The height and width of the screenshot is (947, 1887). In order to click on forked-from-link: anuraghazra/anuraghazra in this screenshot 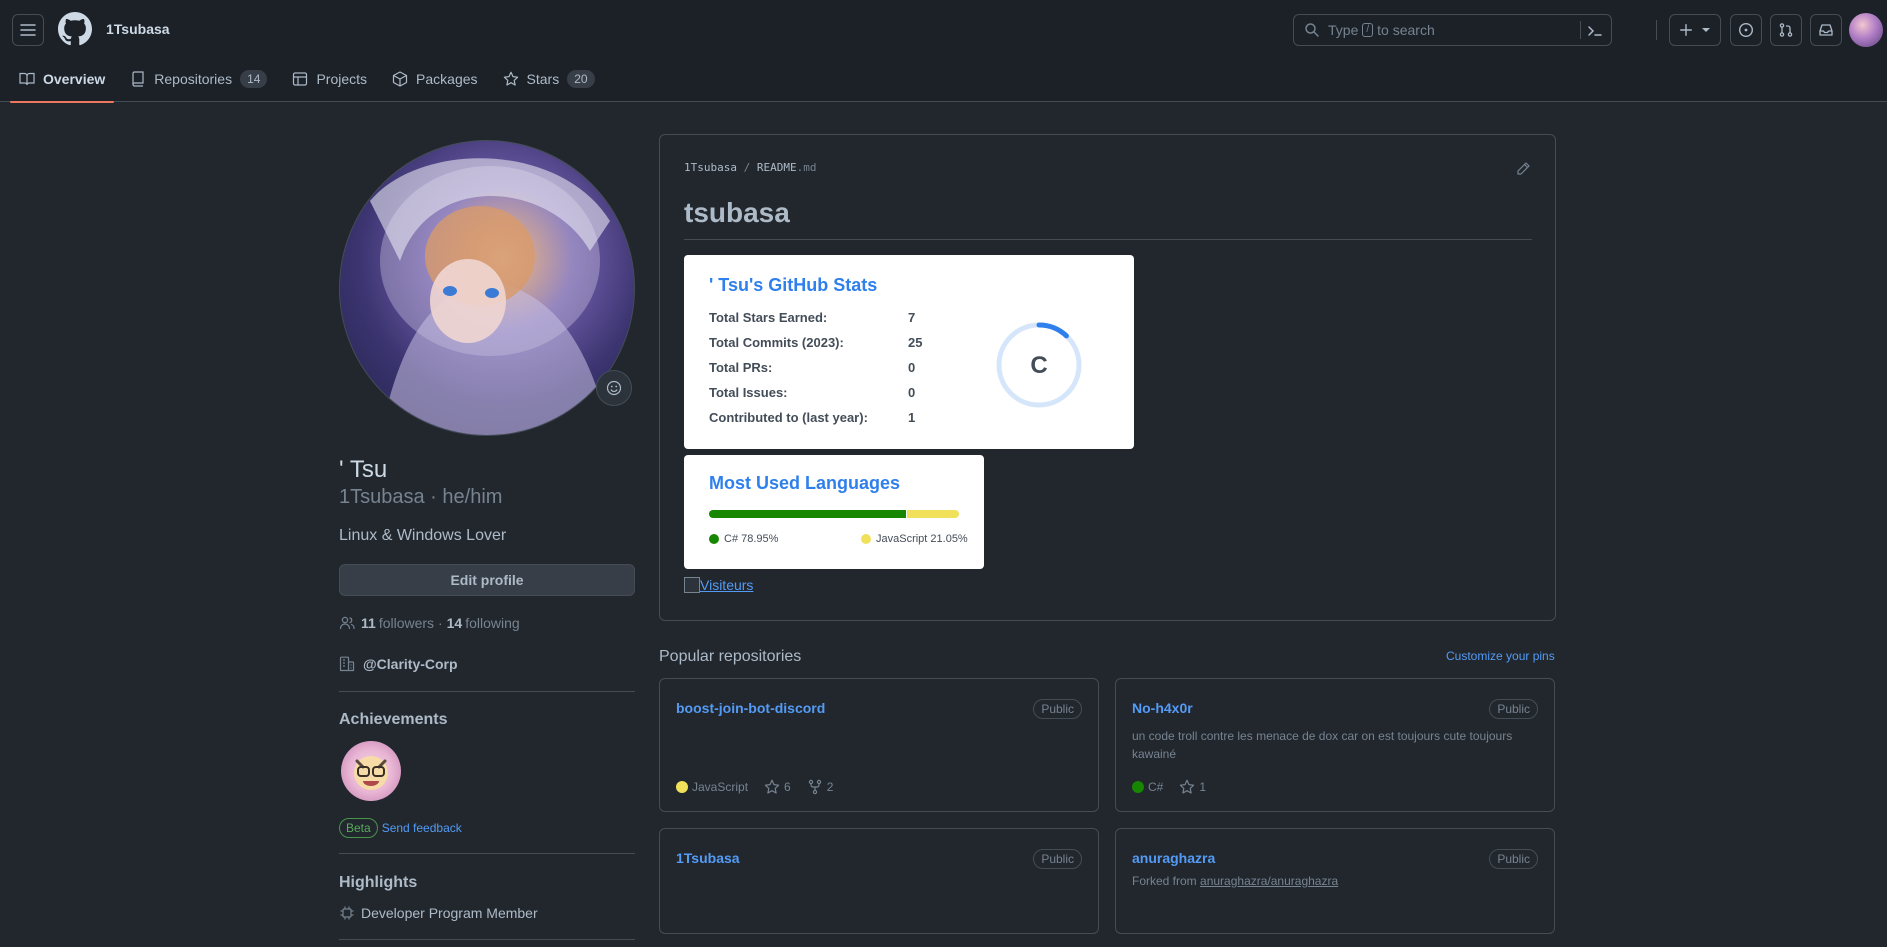, I will do `click(1269, 881)`.